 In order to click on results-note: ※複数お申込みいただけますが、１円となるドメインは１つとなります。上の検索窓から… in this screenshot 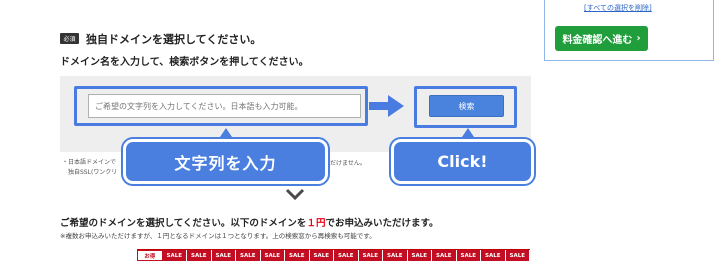, I will do `click(218, 236)`.